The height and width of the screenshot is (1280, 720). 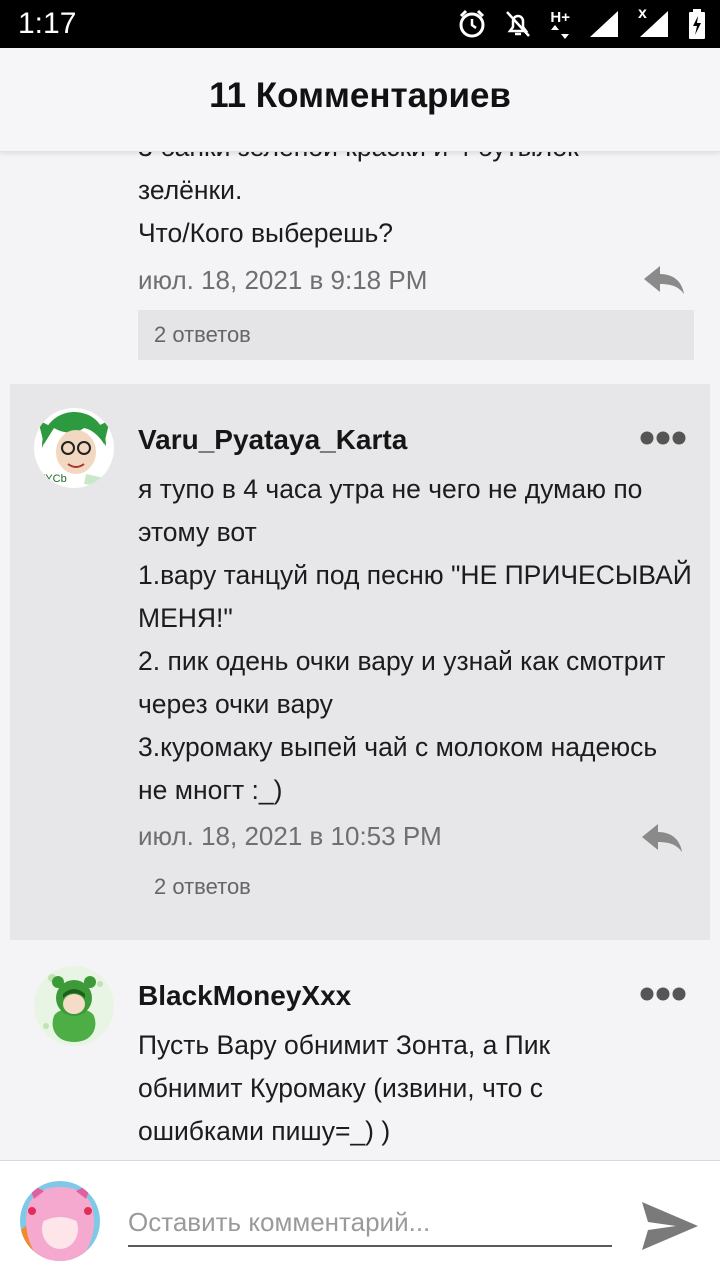 What do you see at coordinates (604, 24) in the screenshot?
I see `signal-icon` at bounding box center [604, 24].